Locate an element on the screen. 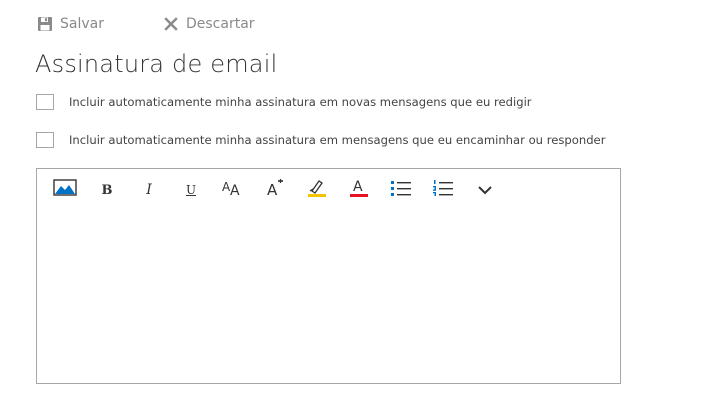 The height and width of the screenshot is (400, 720). insert-image-icon is located at coordinates (65, 190).